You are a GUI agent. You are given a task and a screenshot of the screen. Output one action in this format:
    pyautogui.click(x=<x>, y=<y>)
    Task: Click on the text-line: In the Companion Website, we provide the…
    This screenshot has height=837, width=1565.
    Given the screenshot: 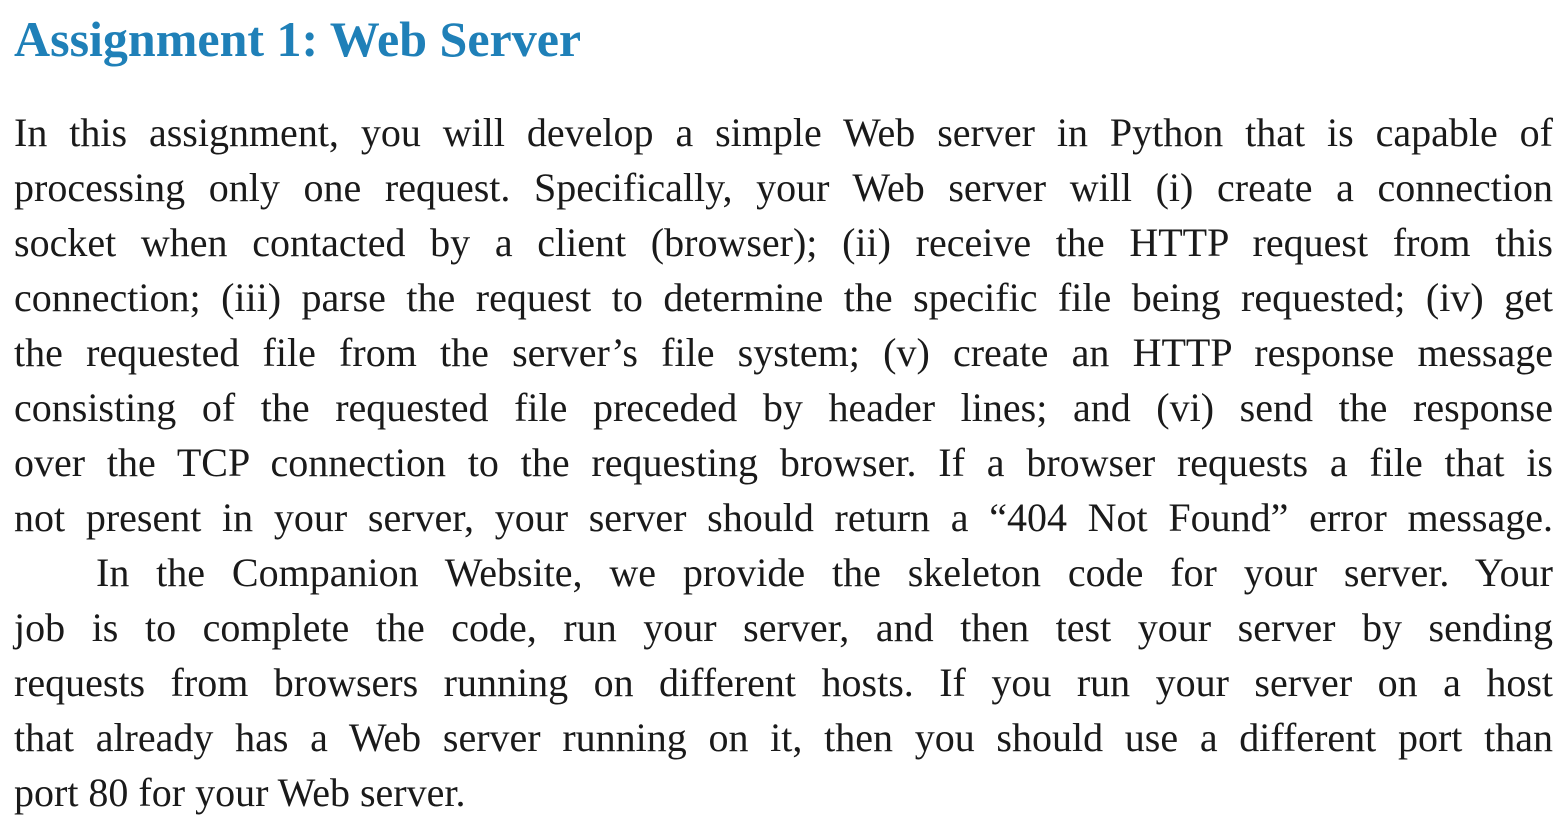 What is the action you would take?
    pyautogui.click(x=824, y=572)
    